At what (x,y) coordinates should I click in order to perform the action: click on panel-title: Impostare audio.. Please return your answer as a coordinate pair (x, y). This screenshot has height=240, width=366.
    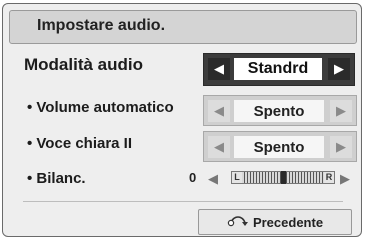
    Looking at the image, I should click on (101, 25).